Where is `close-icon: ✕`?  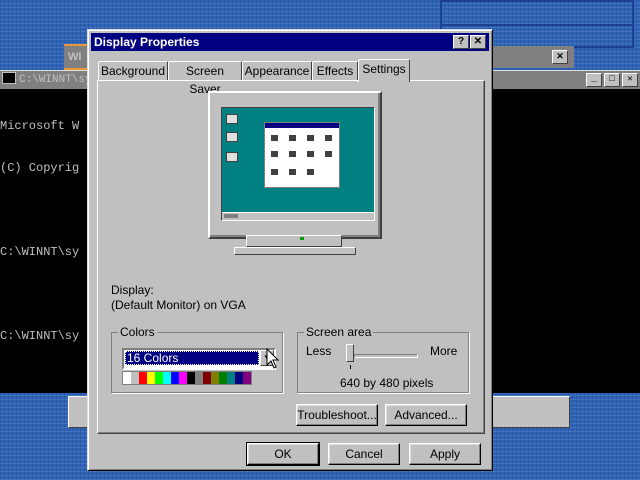
close-icon: ✕ is located at coordinates (560, 57).